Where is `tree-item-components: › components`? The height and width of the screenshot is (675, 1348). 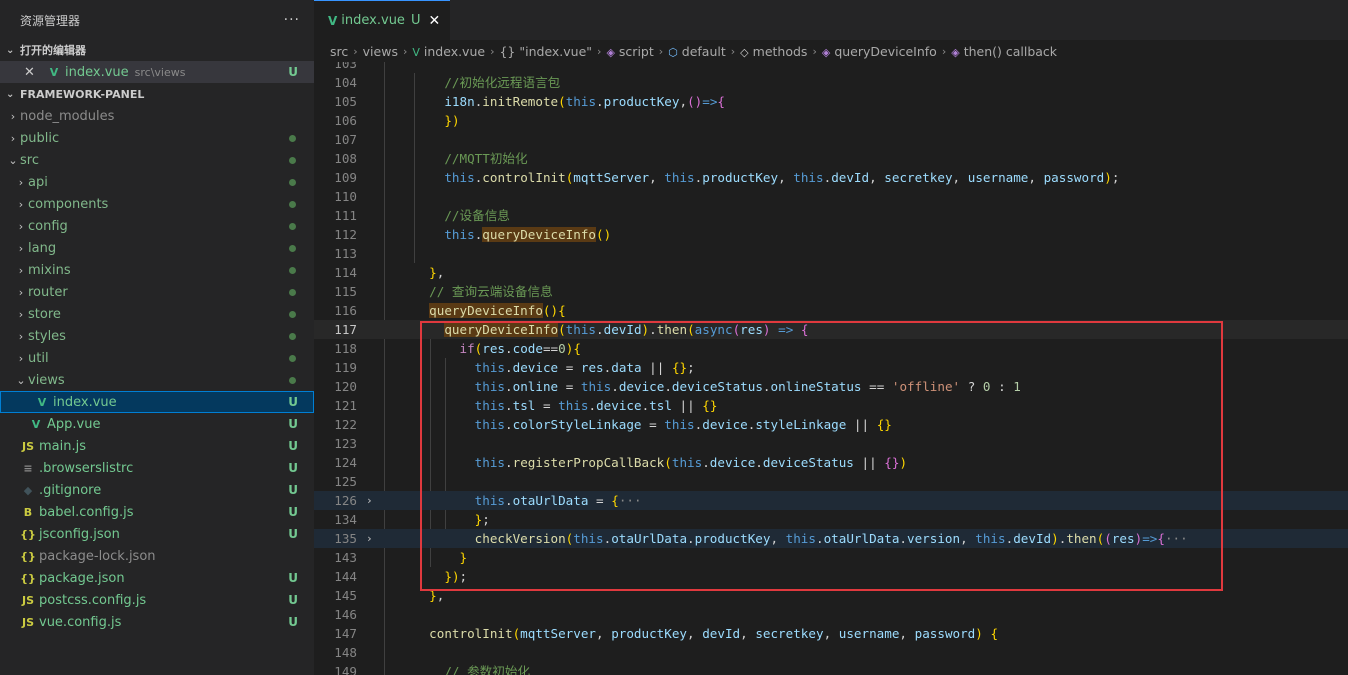
tree-item-components: › components is located at coordinates (157, 204).